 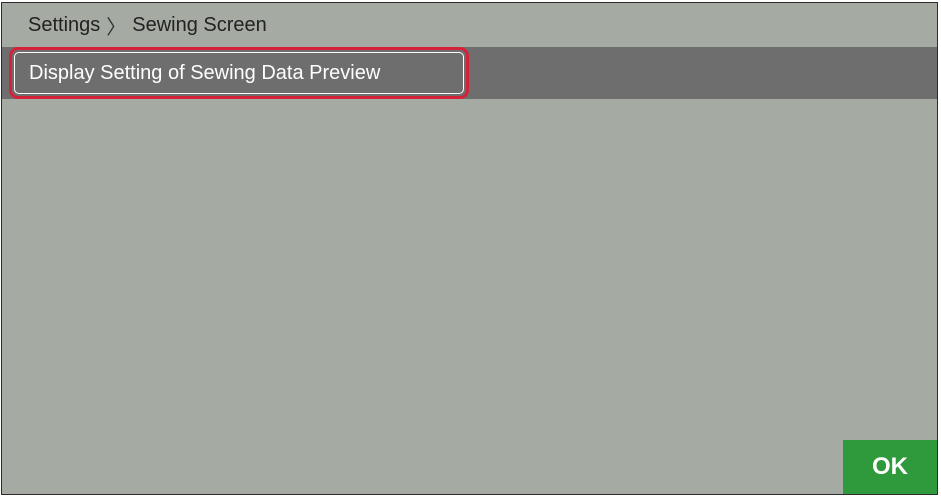 What do you see at coordinates (64, 25) in the screenshot?
I see `breadcrumb-settings: Settings` at bounding box center [64, 25].